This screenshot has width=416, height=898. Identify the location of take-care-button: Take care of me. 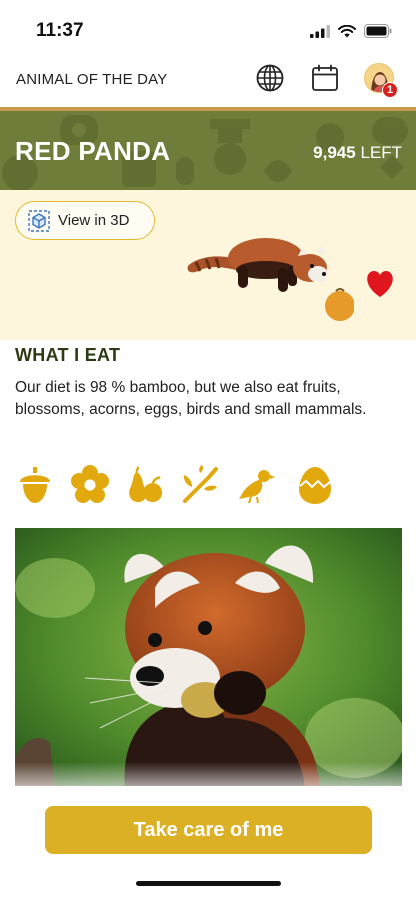
(208, 830).